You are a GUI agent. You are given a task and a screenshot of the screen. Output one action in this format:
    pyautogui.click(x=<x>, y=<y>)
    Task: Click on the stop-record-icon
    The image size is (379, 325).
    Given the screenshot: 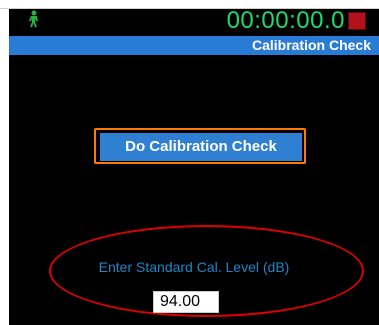 What is the action you would take?
    pyautogui.click(x=357, y=21)
    